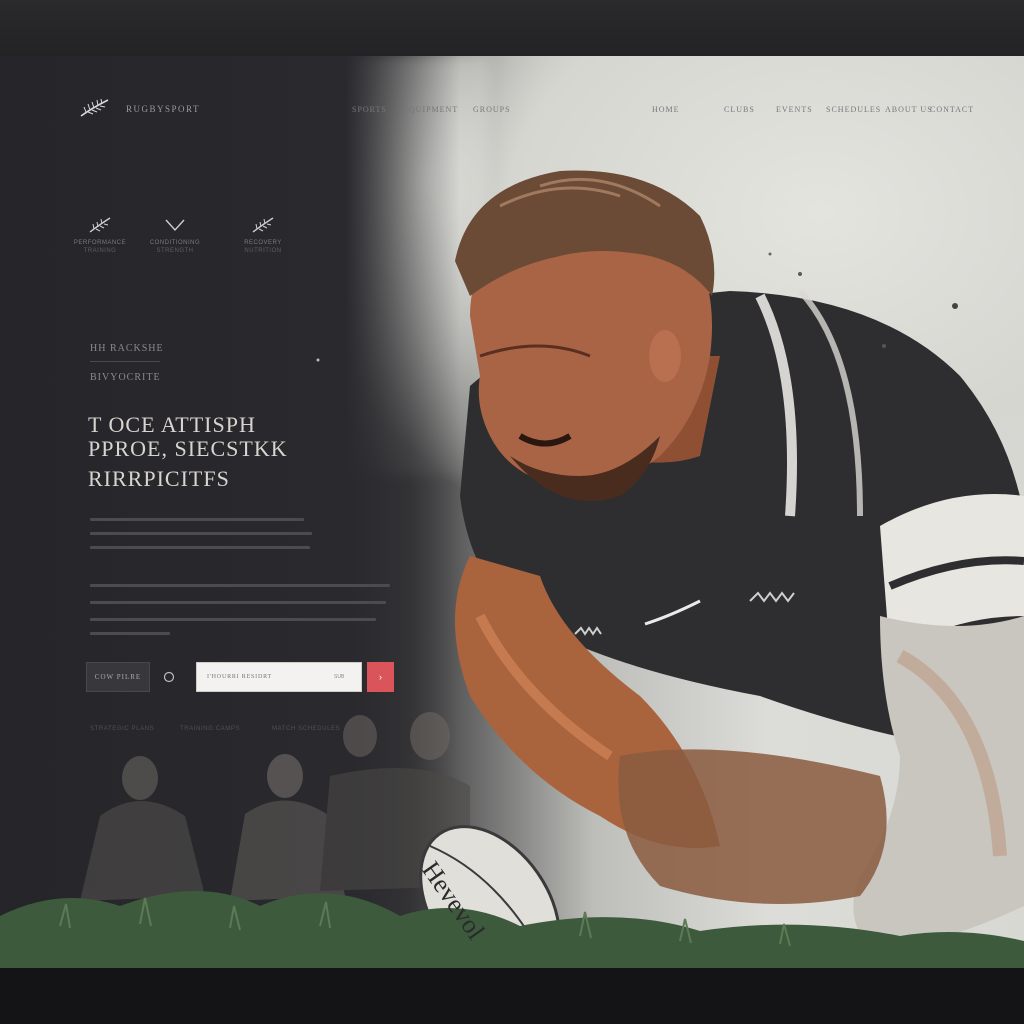 This screenshot has height=1024, width=1024. Describe the element at coordinates (853, 109) in the screenshot. I see `nav-item-schedules: SCHEDULES` at that location.